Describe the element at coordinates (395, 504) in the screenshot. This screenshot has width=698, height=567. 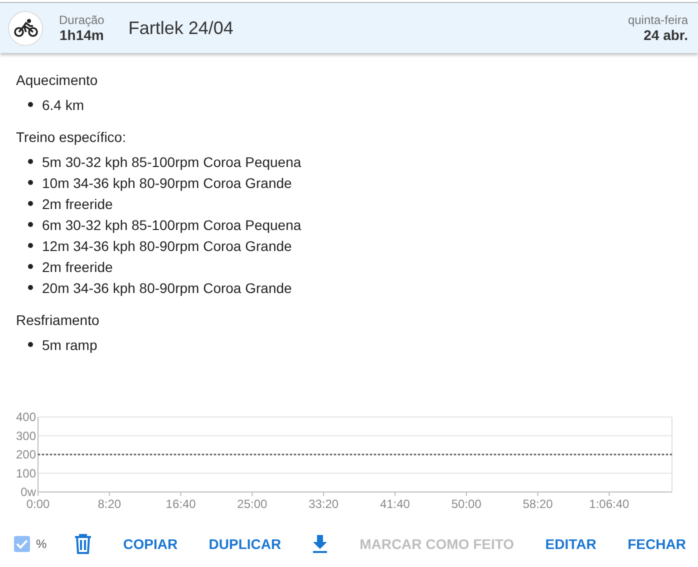
I see `x-tick-label: 41:40` at that location.